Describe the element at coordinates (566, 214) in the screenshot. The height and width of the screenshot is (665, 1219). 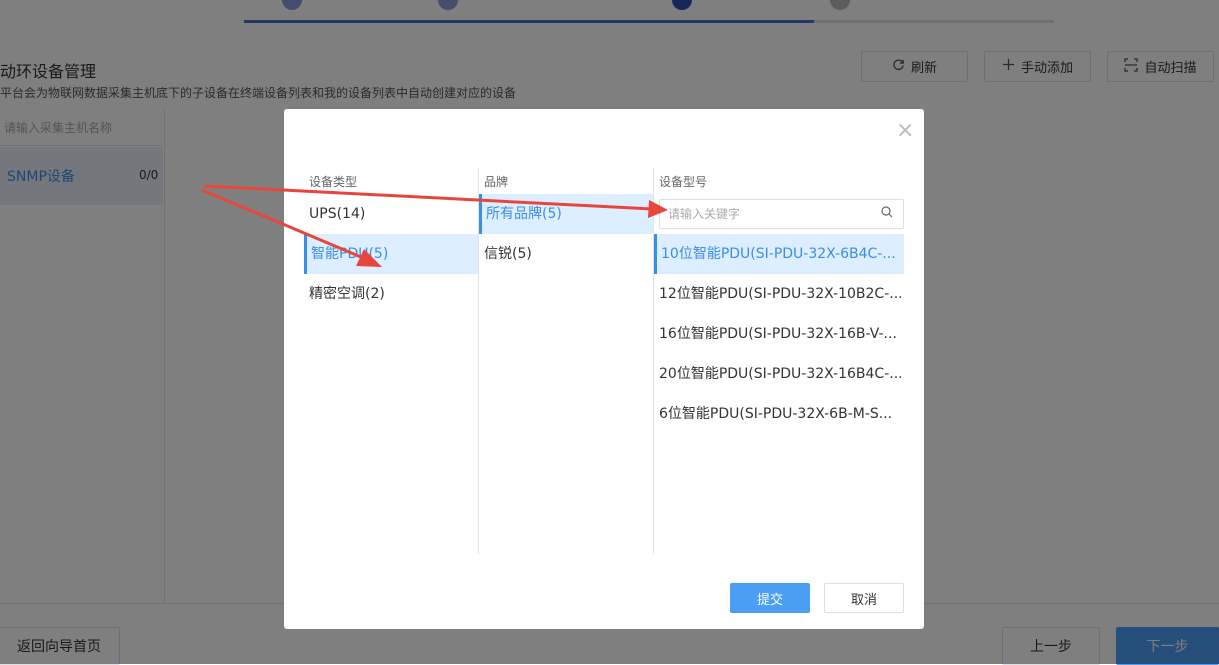
I see `brand-item-all: 所有品牌(5)` at that location.